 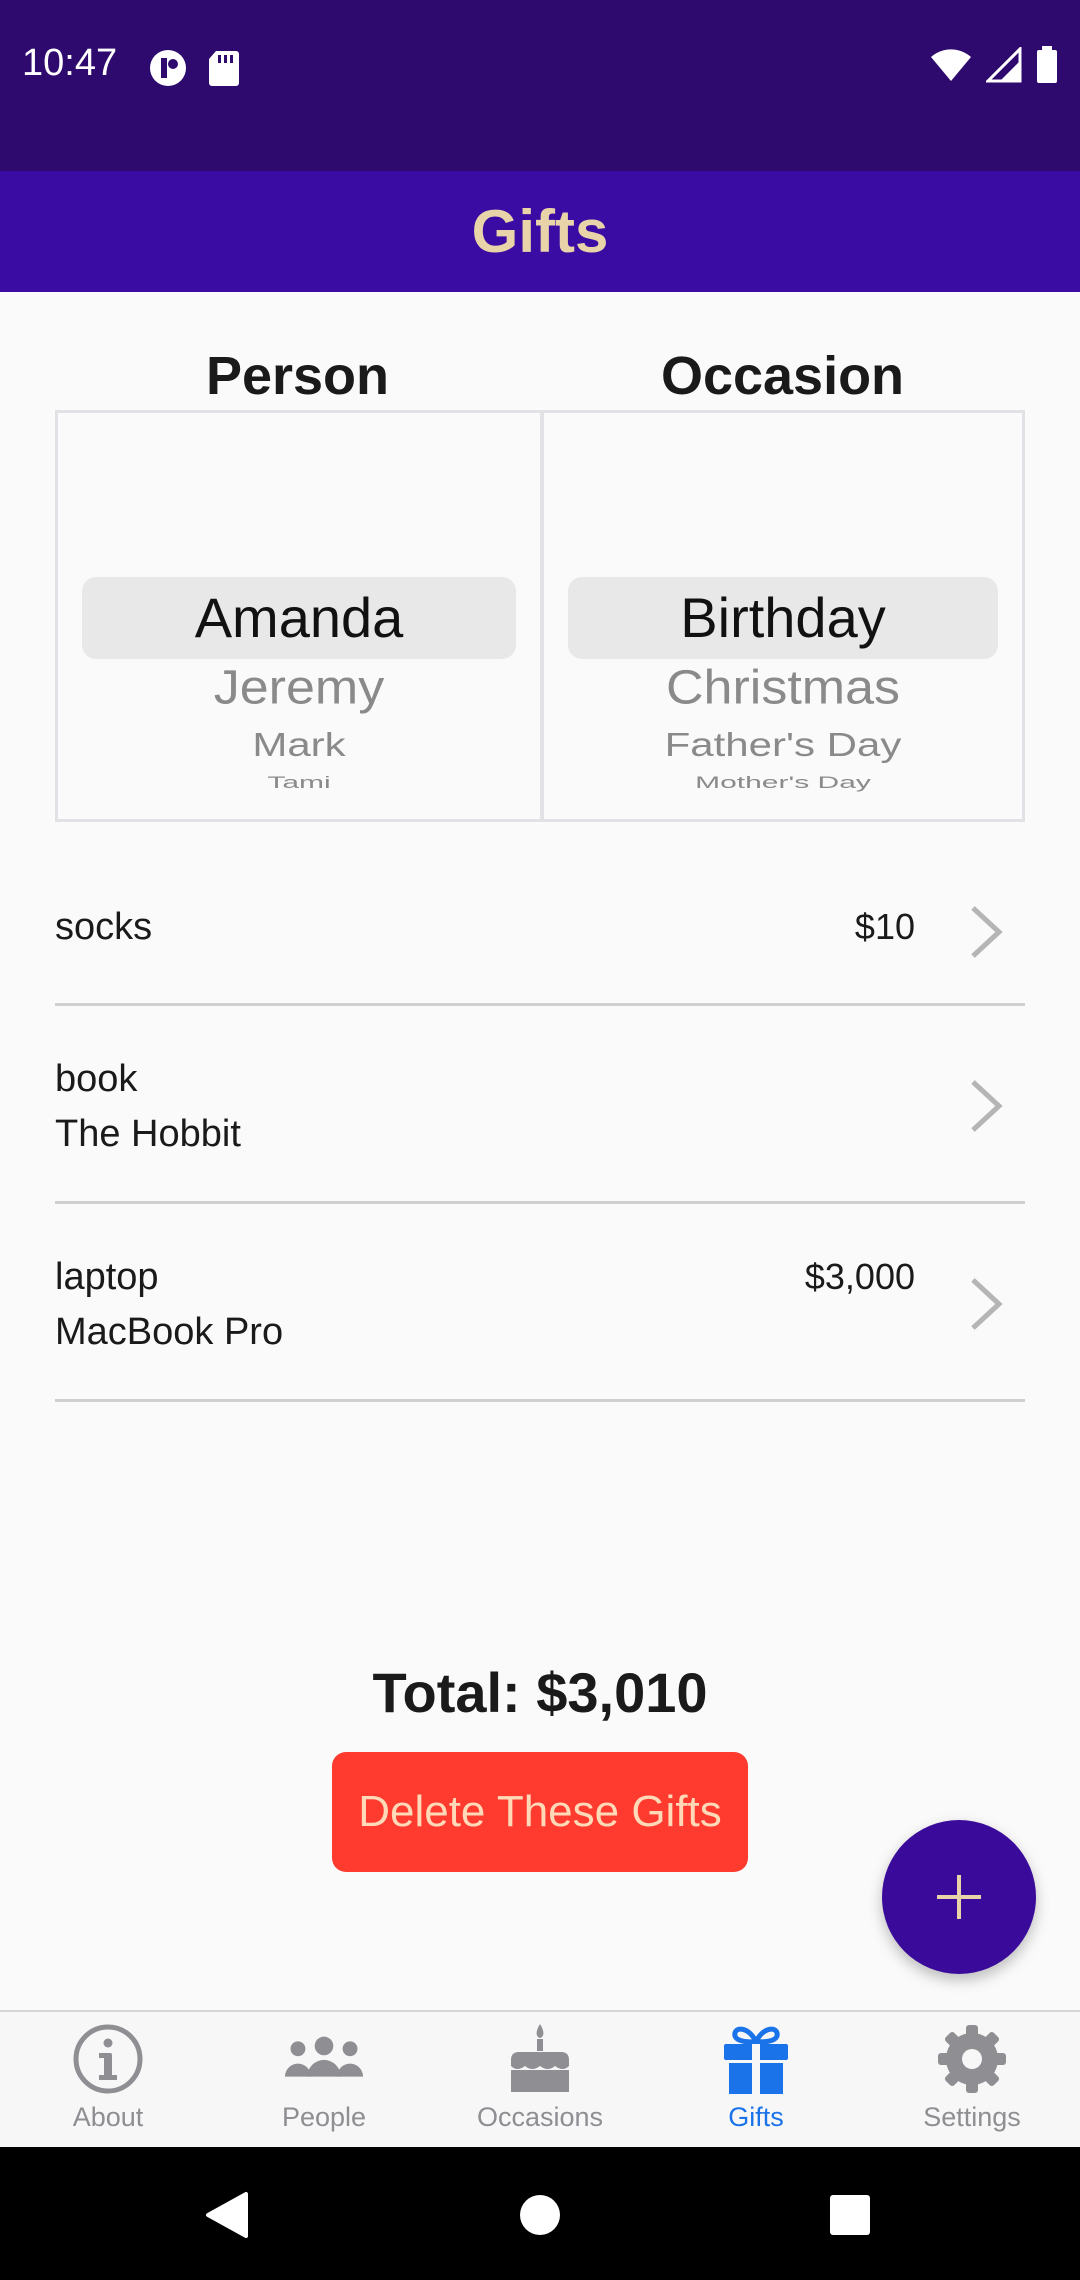 What do you see at coordinates (540, 1105) in the screenshot?
I see `gift-row: book The Hobbit` at bounding box center [540, 1105].